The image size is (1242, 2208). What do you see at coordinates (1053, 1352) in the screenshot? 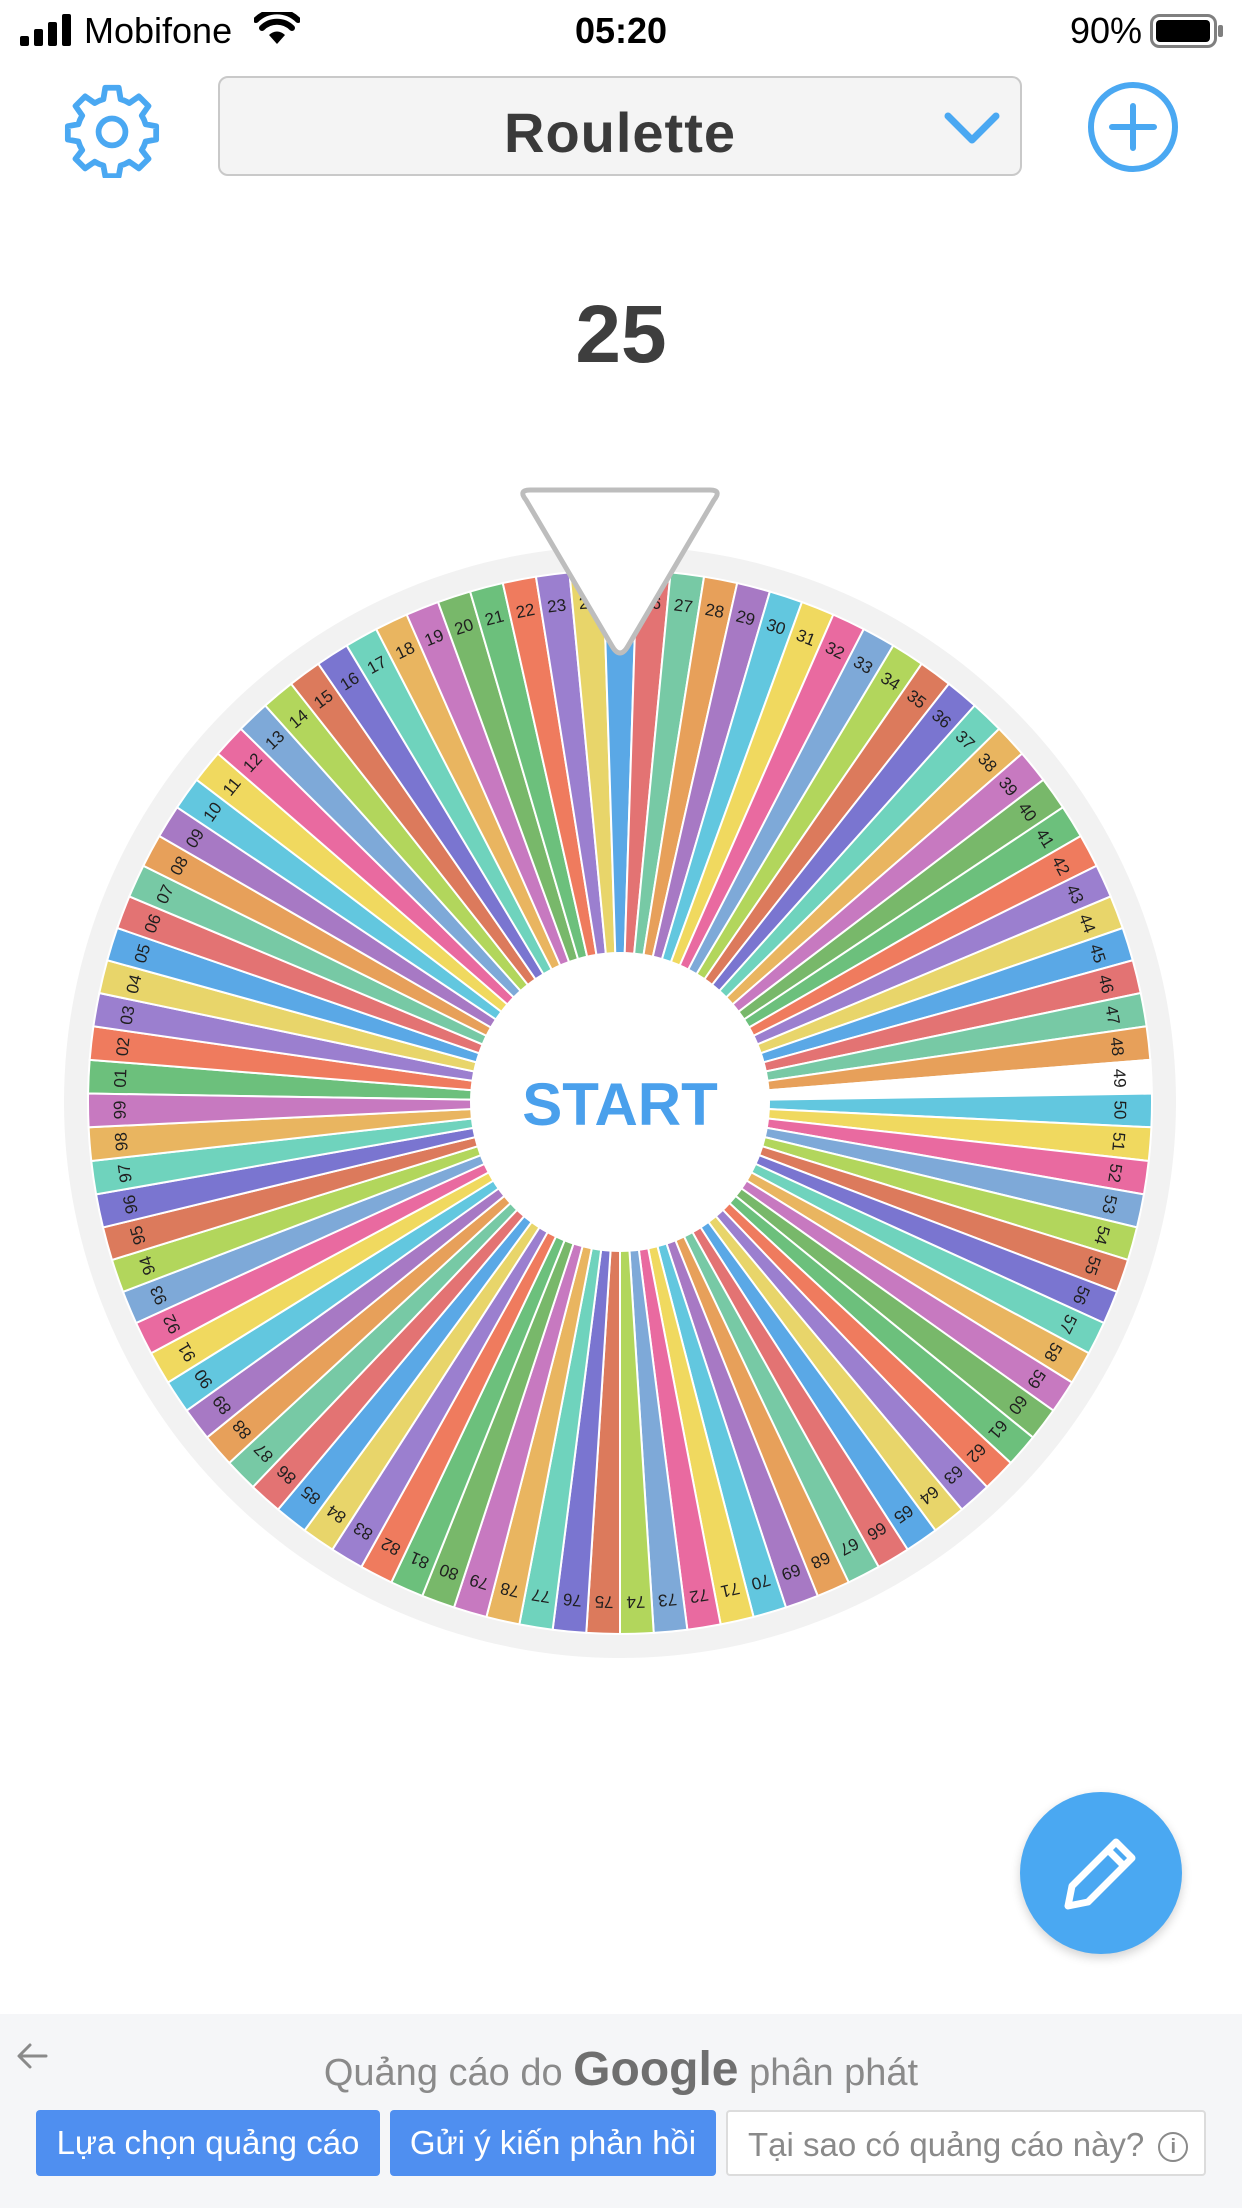
I see `wheel-segment-label: 58` at bounding box center [1053, 1352].